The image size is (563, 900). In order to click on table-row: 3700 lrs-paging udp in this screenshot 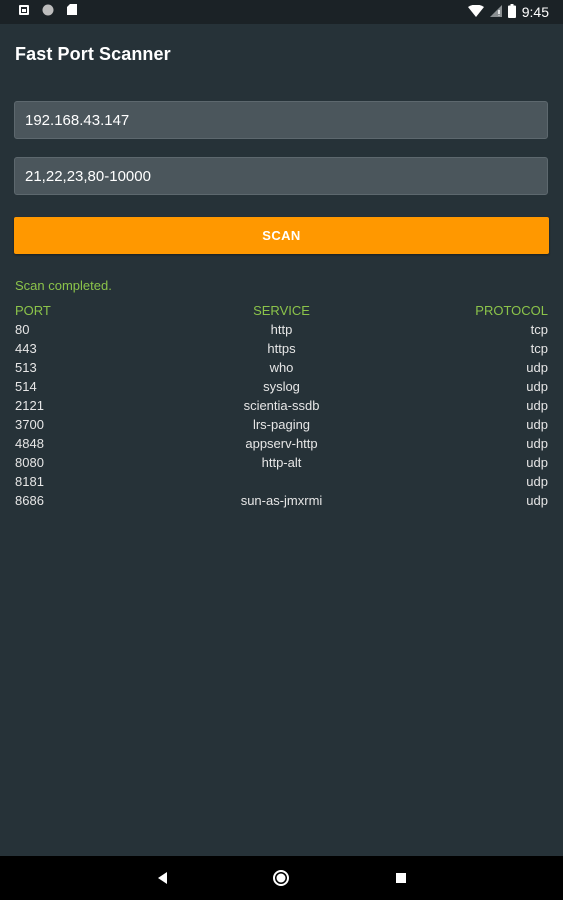, I will do `click(281, 424)`.